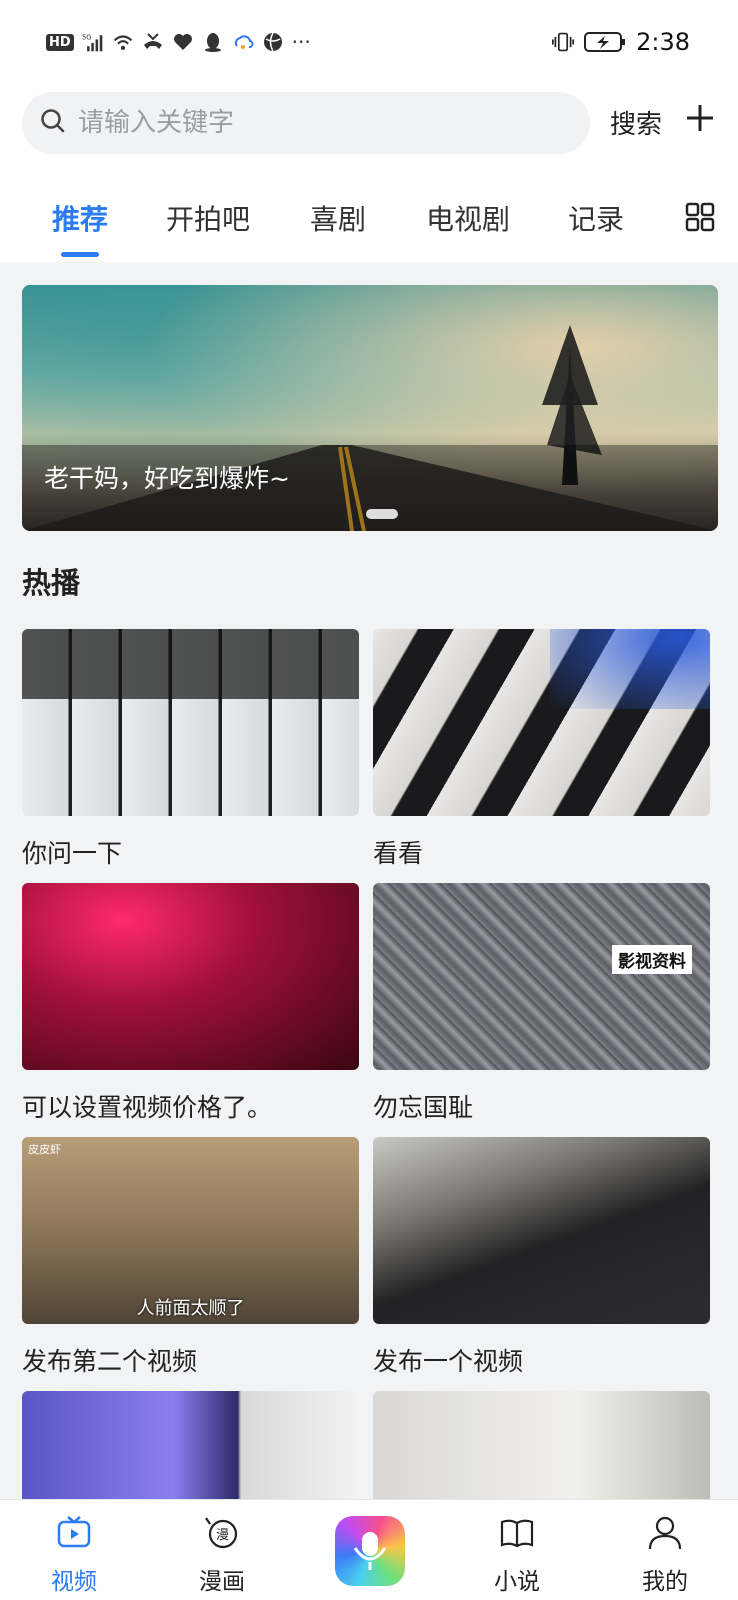 This screenshot has width=738, height=1600. I want to click on vibrate-icon, so click(563, 42).